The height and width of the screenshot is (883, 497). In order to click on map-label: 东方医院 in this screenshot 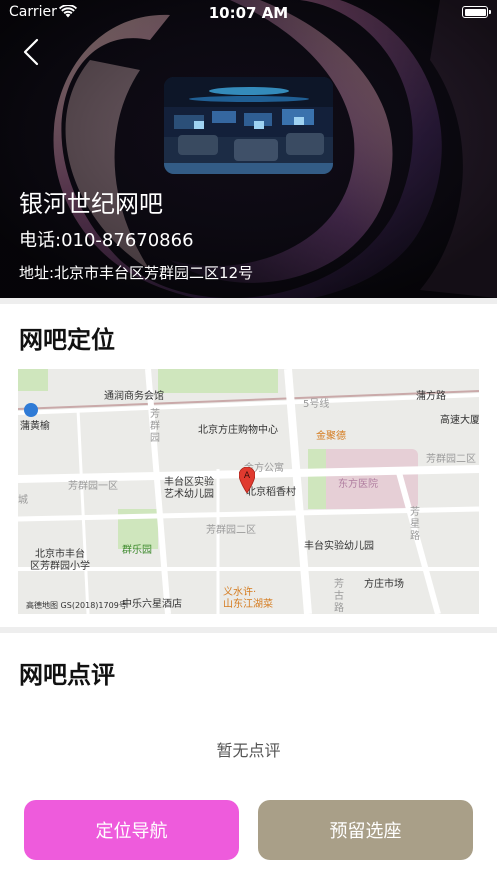, I will do `click(358, 484)`.